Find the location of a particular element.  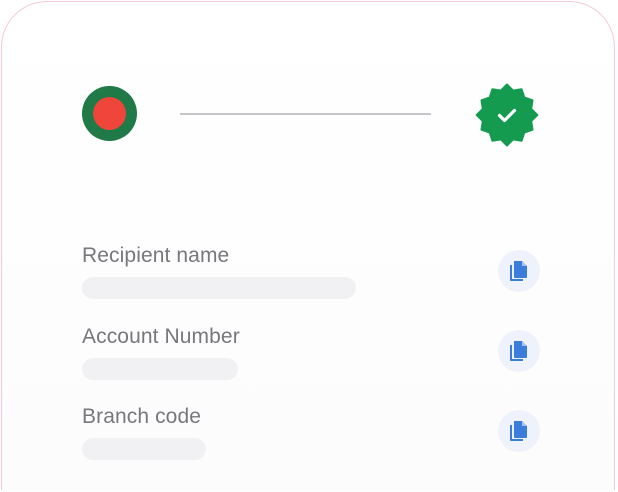

branch-code-label: Branch code is located at coordinates (142, 416).